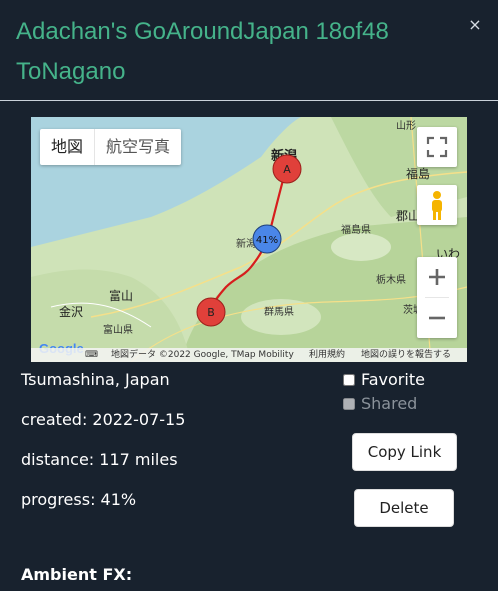  What do you see at coordinates (349, 403) in the screenshot?
I see `shared-checkbox` at bounding box center [349, 403].